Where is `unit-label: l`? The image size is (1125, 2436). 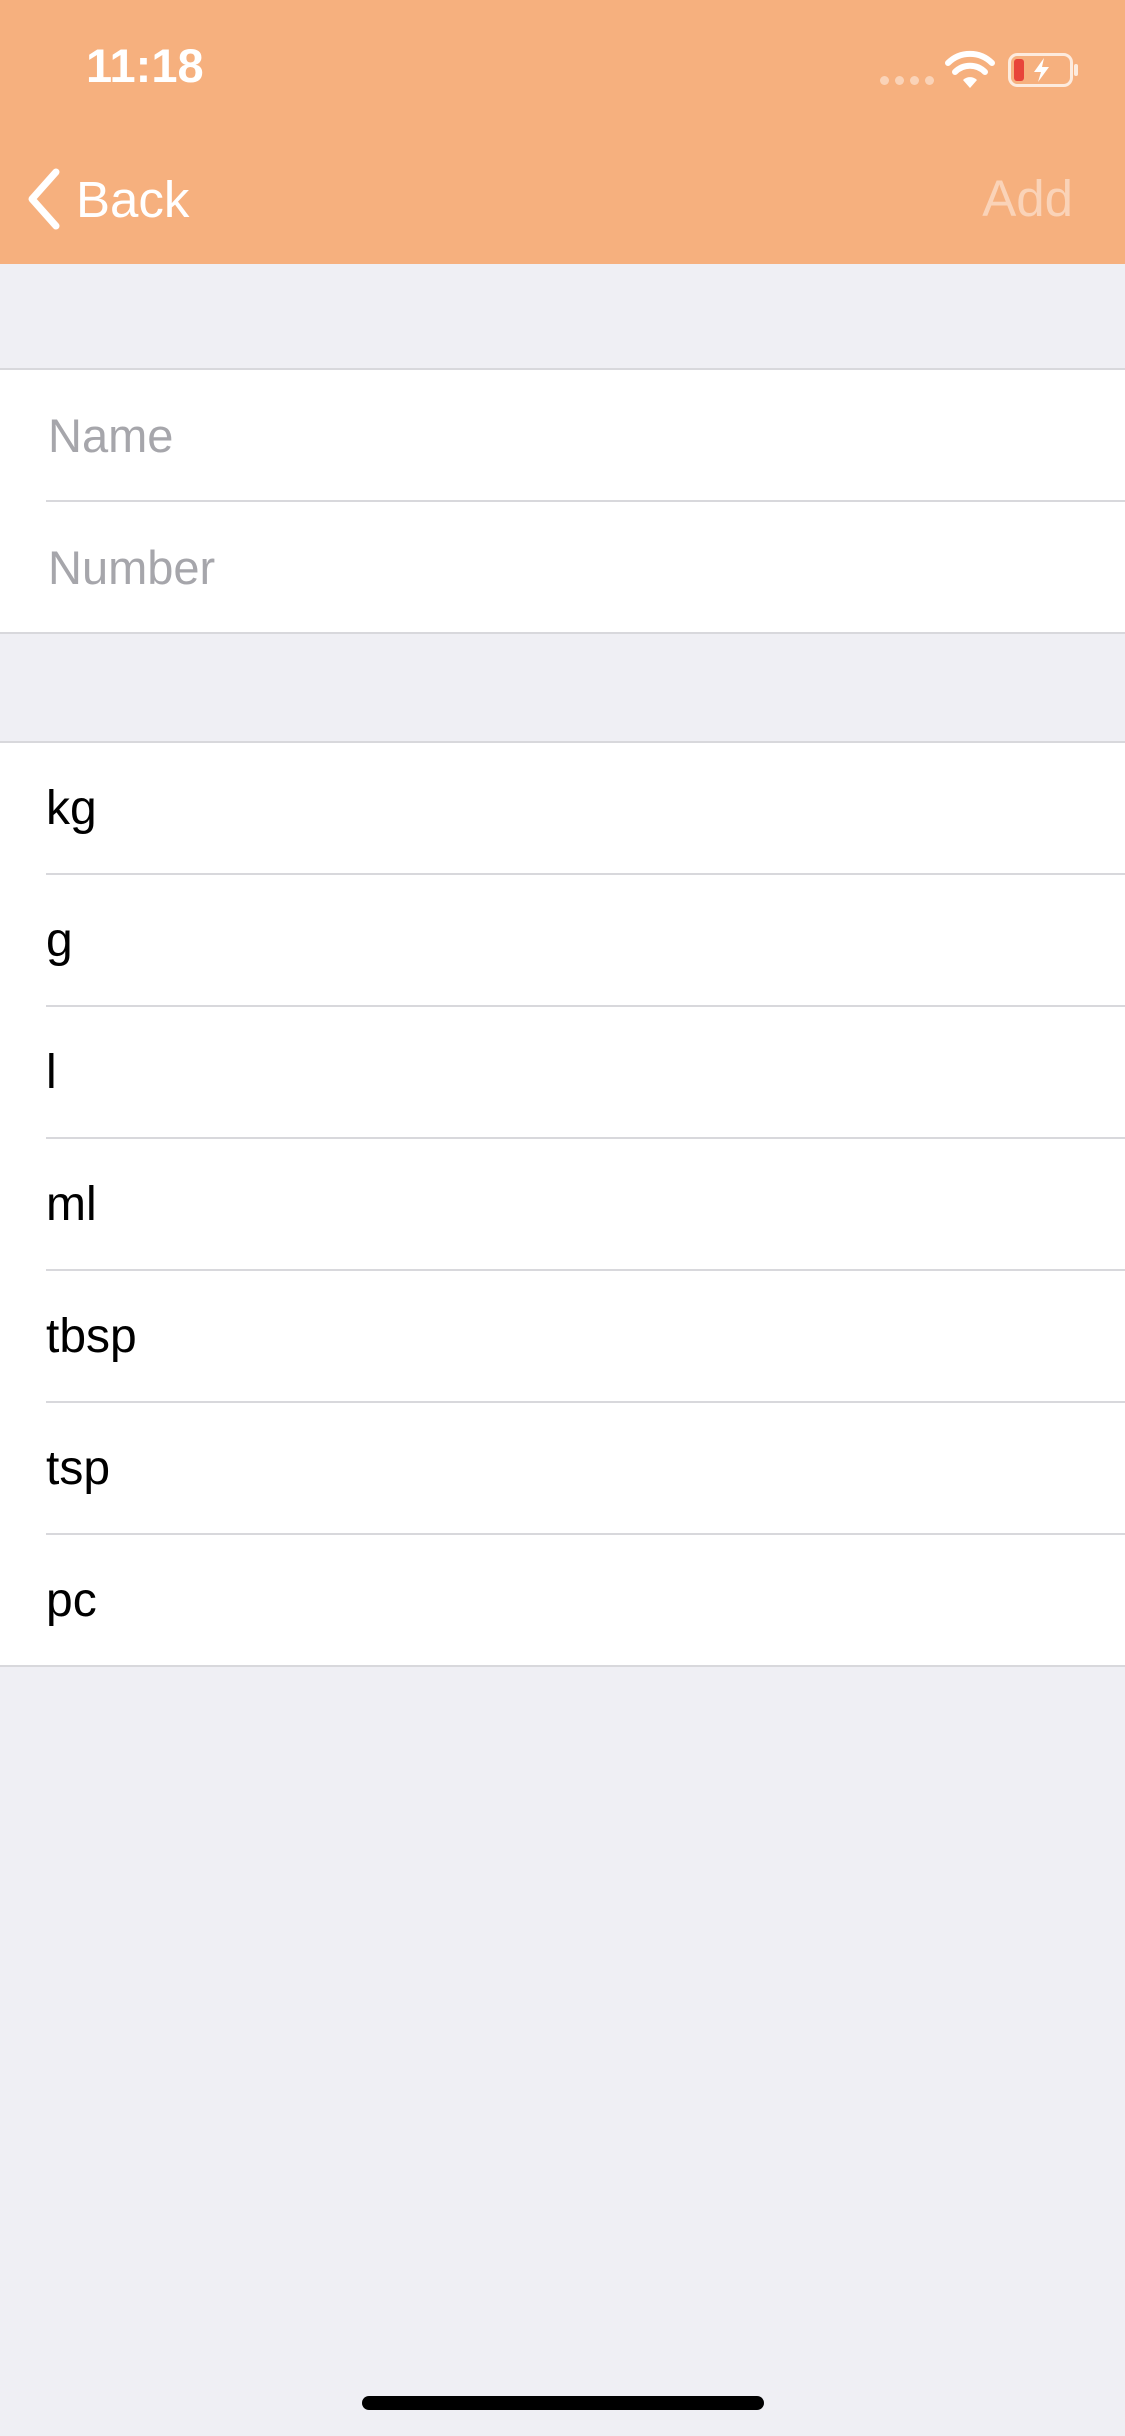
unit-label: l is located at coordinates (51, 1072).